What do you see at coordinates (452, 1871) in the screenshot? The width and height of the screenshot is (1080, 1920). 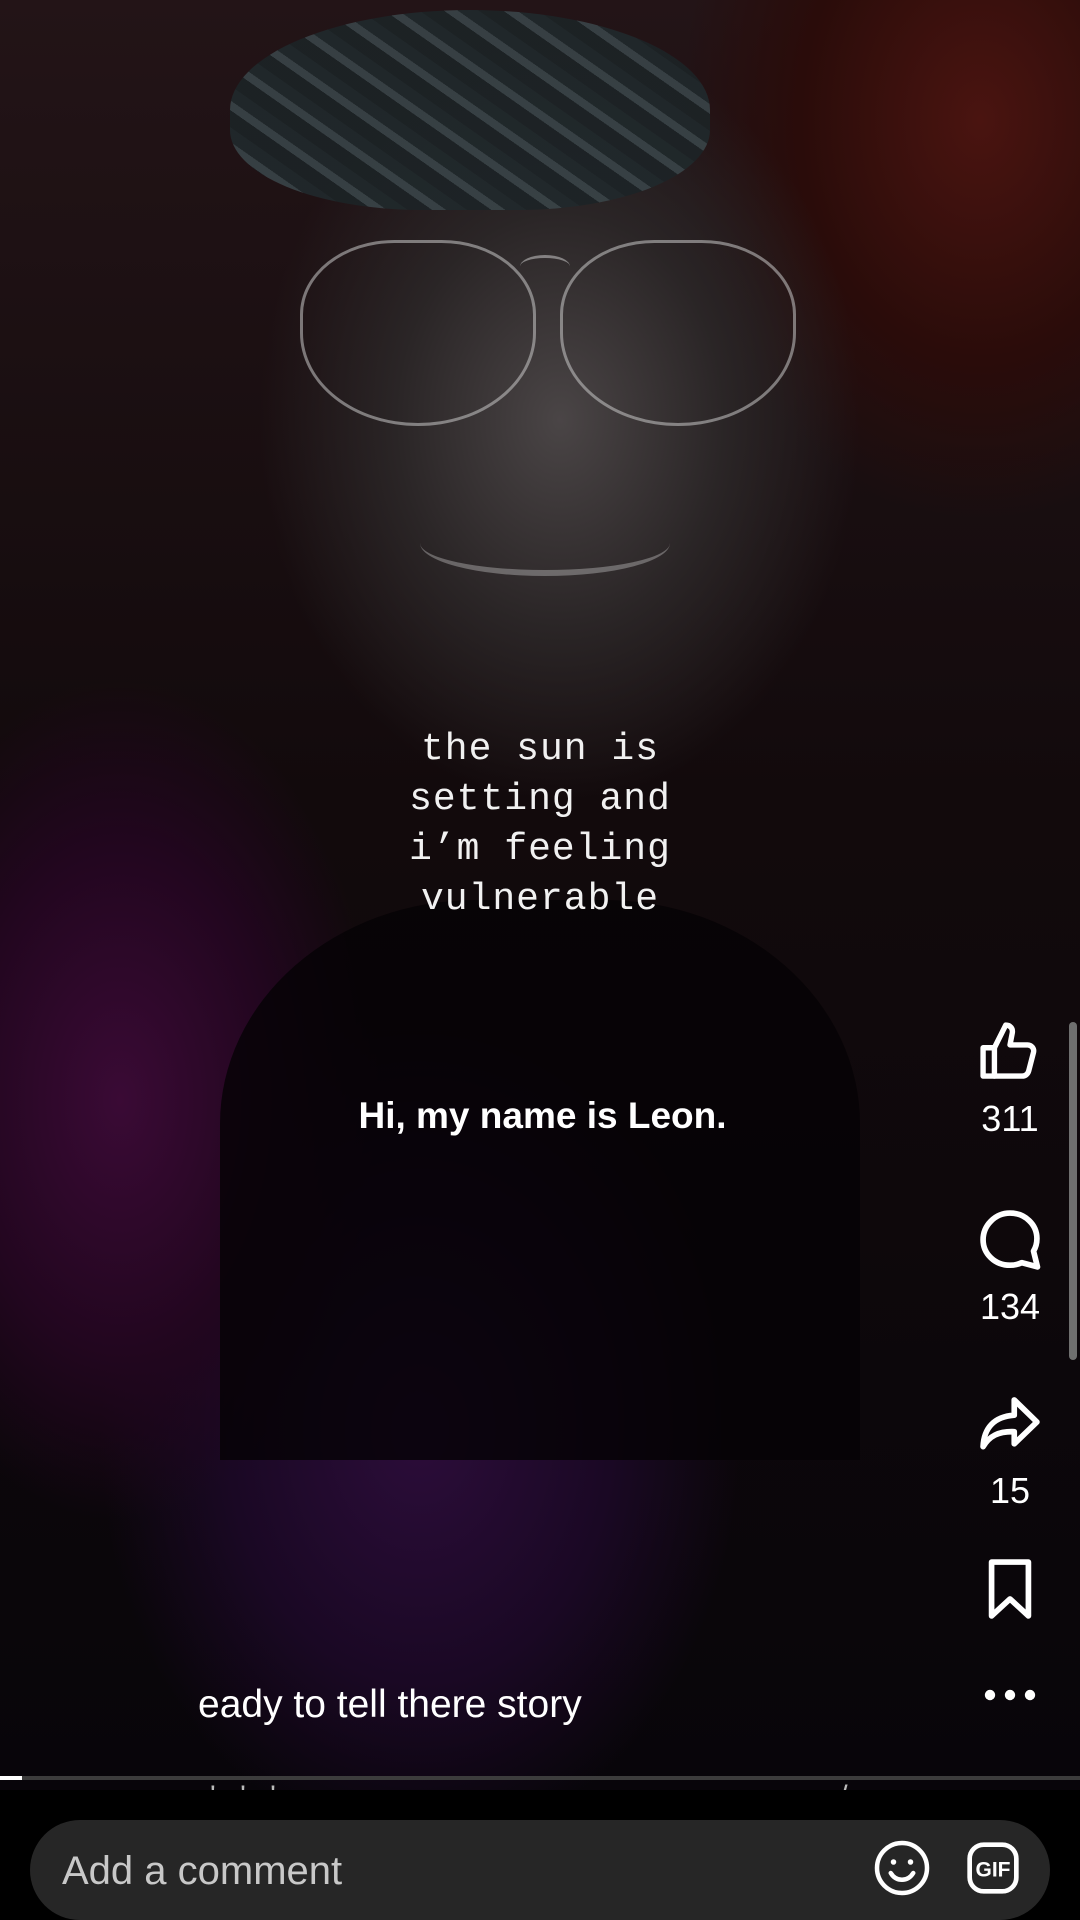 I see `comment-input` at bounding box center [452, 1871].